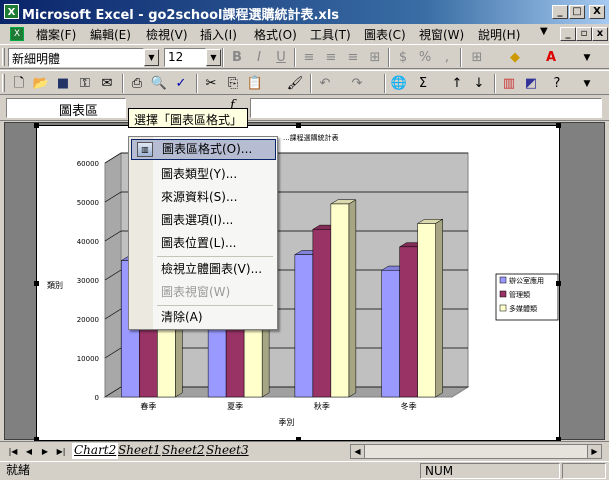  What do you see at coordinates (227, 451) in the screenshot?
I see `tab-sheet3: Sheet3` at bounding box center [227, 451].